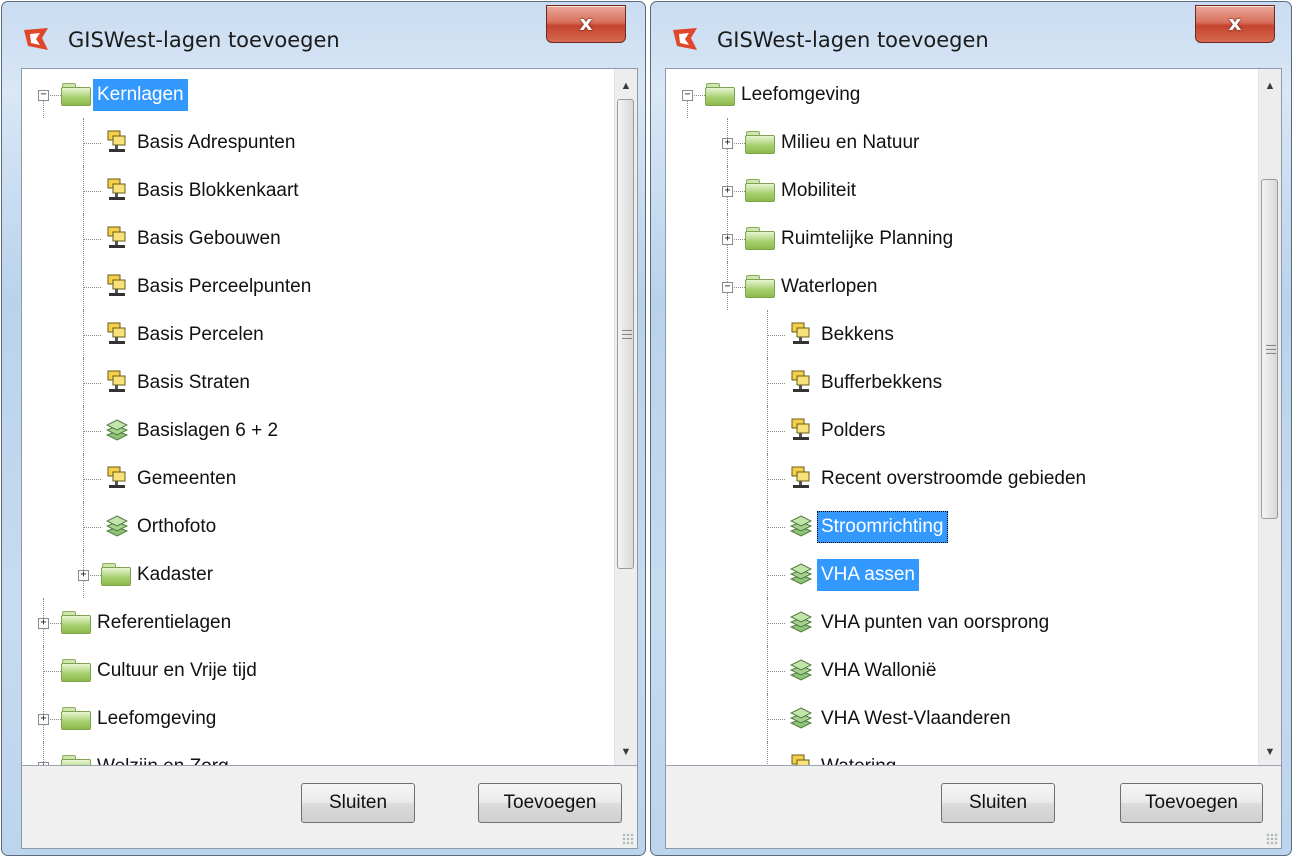 This screenshot has height=858, width=1294. I want to click on tree-node-label: Polders, so click(853, 431).